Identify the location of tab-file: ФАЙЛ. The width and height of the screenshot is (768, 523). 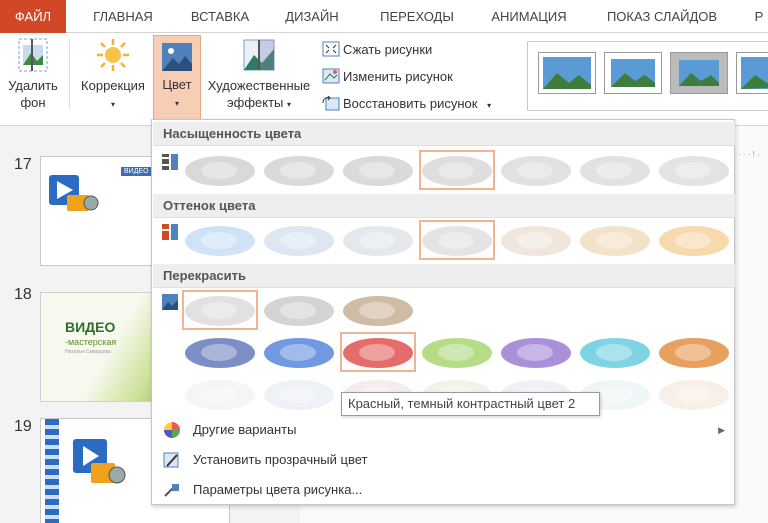
(33, 16).